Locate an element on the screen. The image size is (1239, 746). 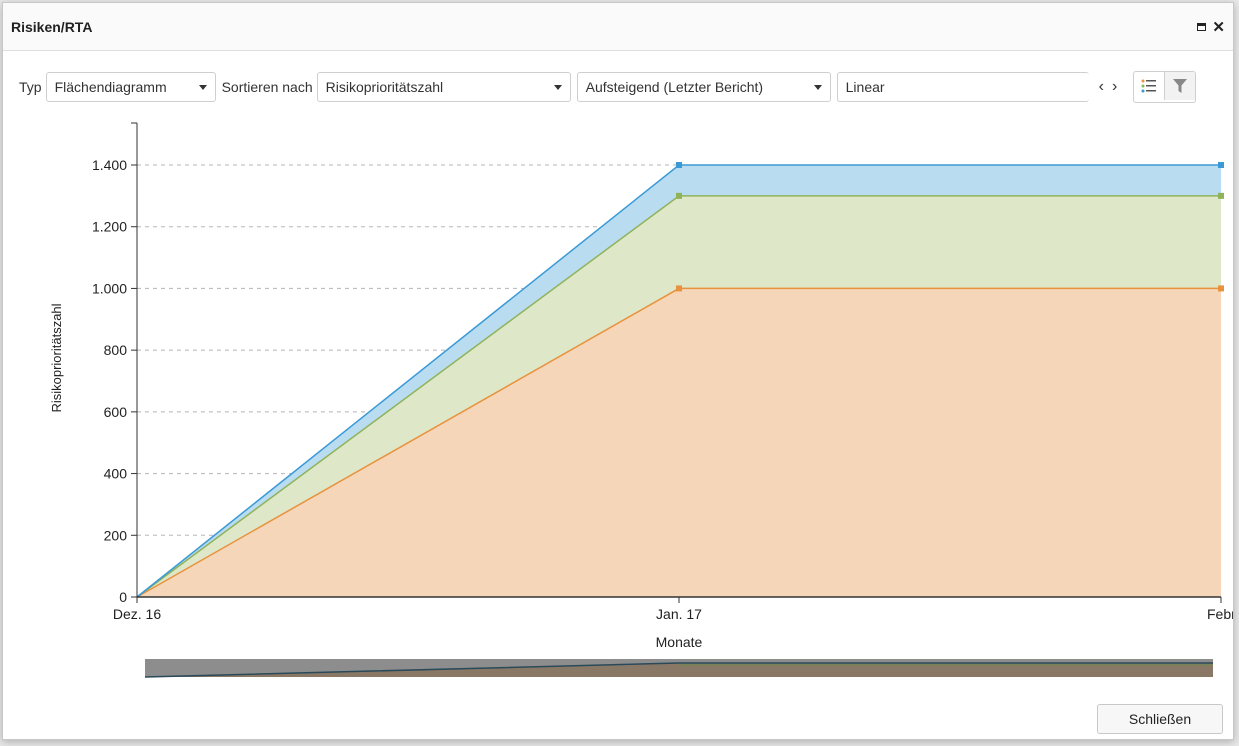
type-select: Flächendiagramm is located at coordinates (130, 87).